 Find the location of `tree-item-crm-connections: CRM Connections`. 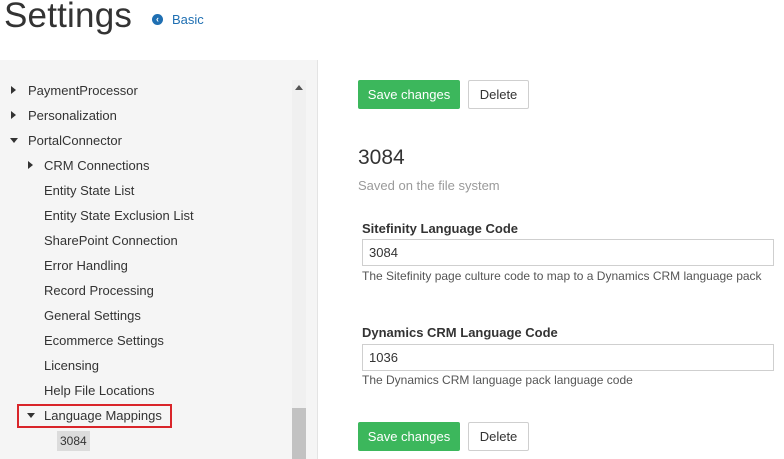

tree-item-crm-connections: CRM Connections is located at coordinates (97, 166).